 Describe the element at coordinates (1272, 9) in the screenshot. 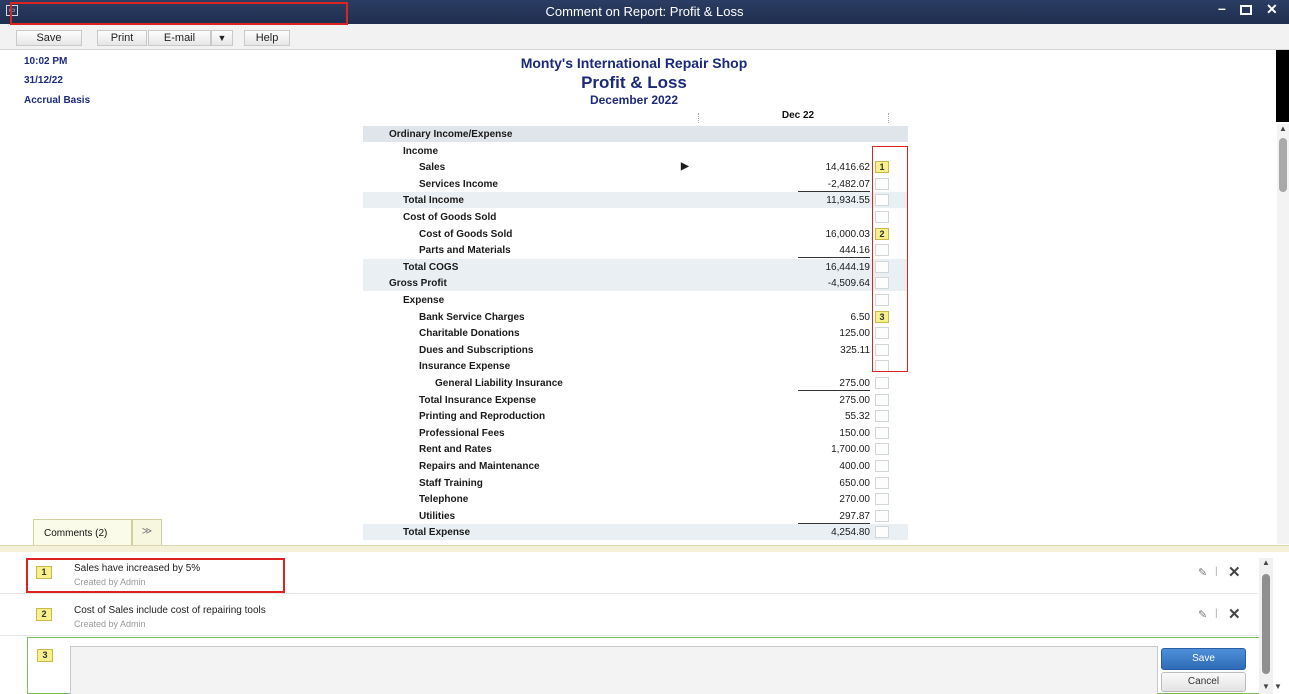

I see `close-window-icon: ✕` at that location.